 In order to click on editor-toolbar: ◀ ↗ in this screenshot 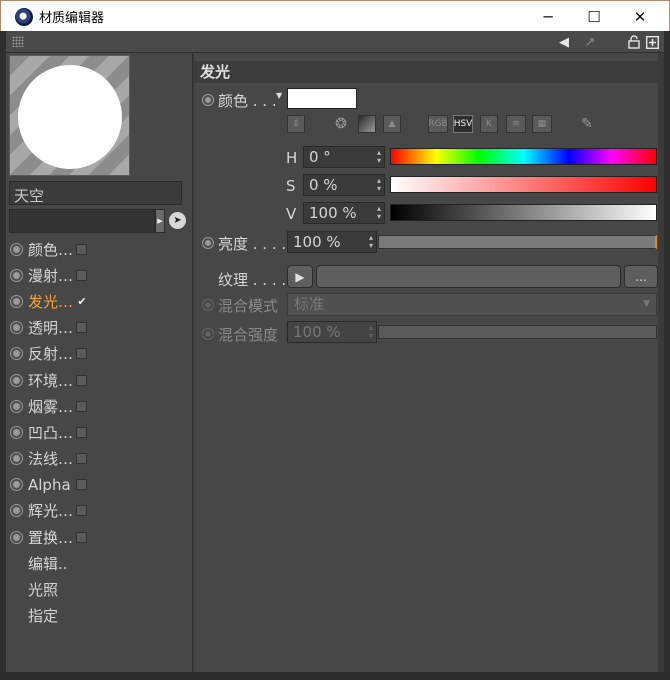, I will do `click(335, 42)`.